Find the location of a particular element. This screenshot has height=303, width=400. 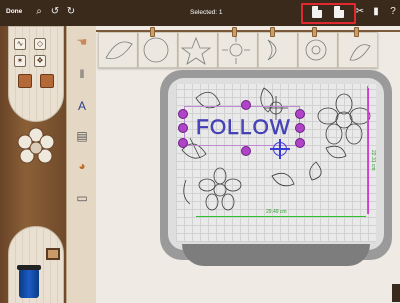

monogram-icon: ▤ is located at coordinates (82, 136).